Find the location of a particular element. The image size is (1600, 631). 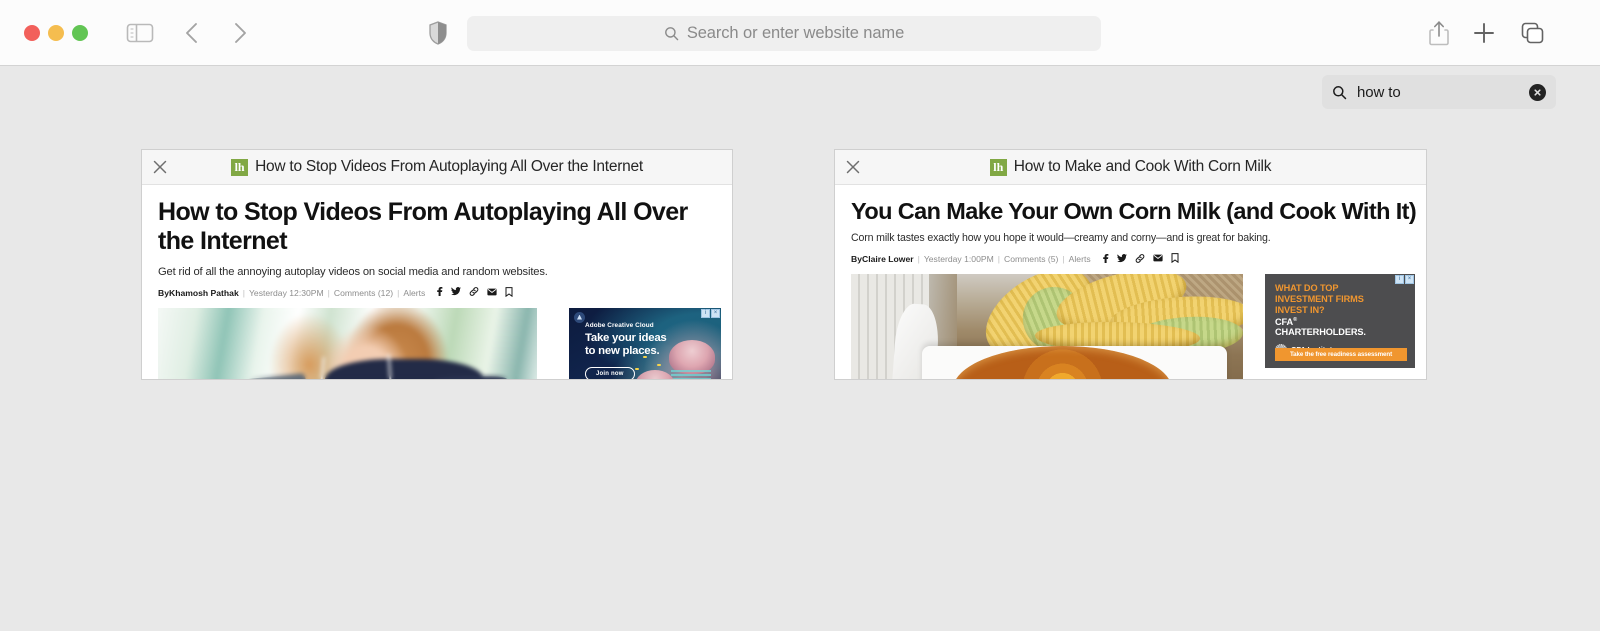

sidebar-toggle-icon is located at coordinates (140, 33).